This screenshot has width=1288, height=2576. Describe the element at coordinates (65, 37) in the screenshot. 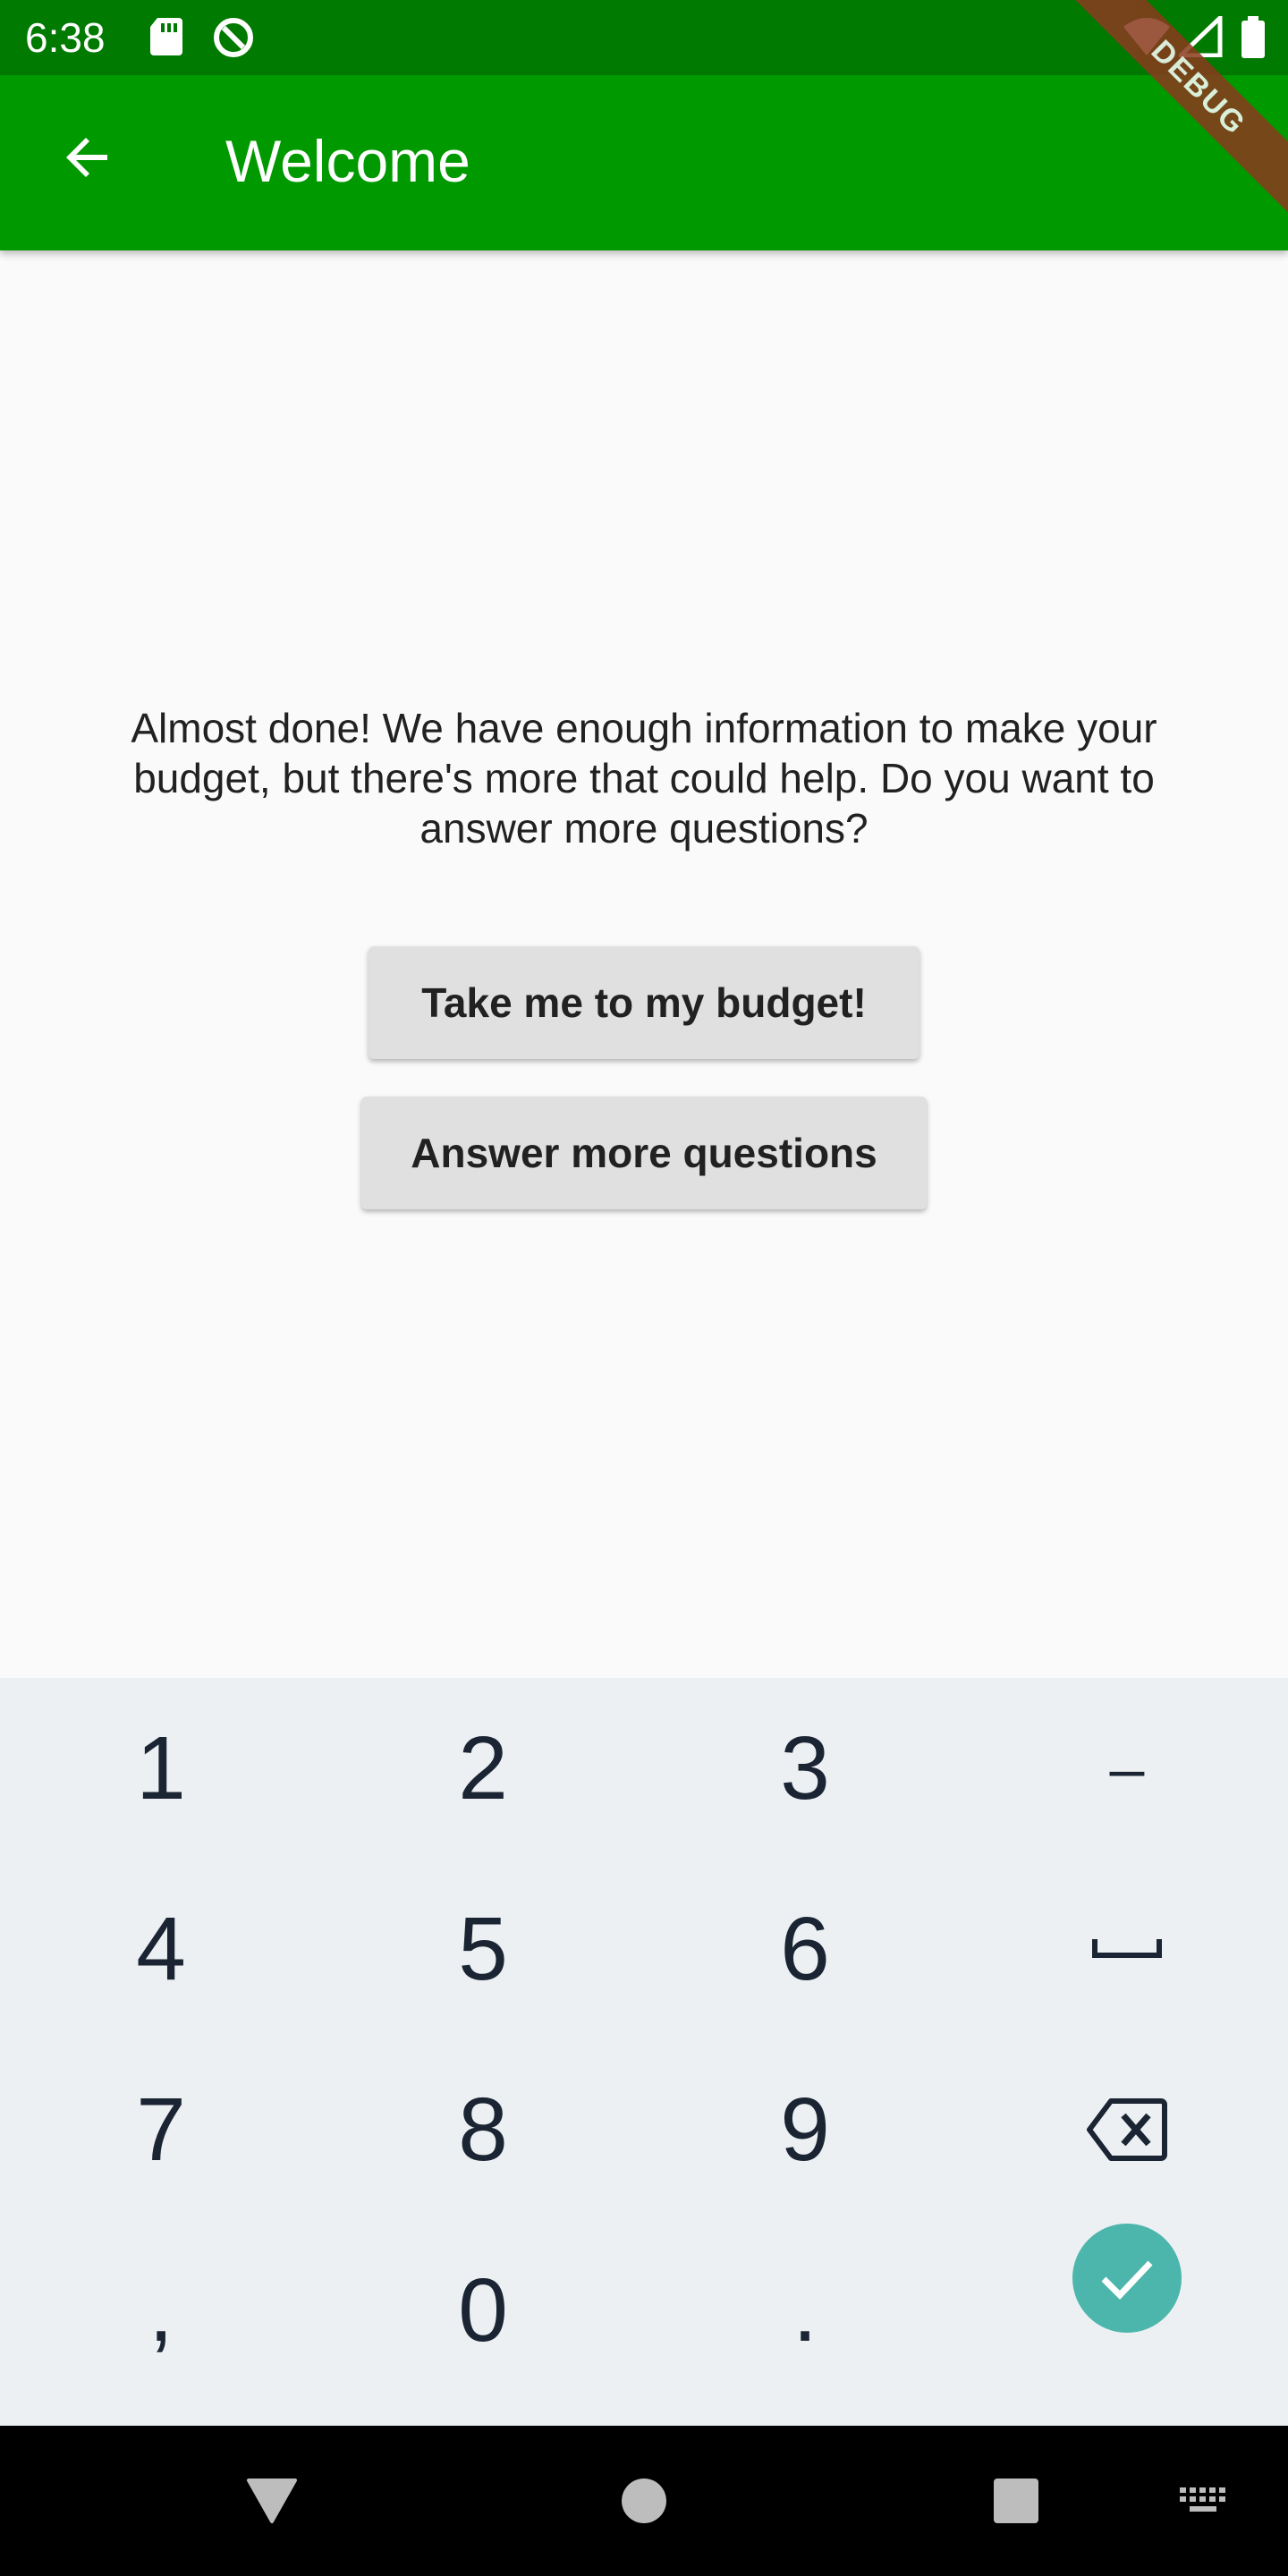

I see `status-time: 6:38` at that location.